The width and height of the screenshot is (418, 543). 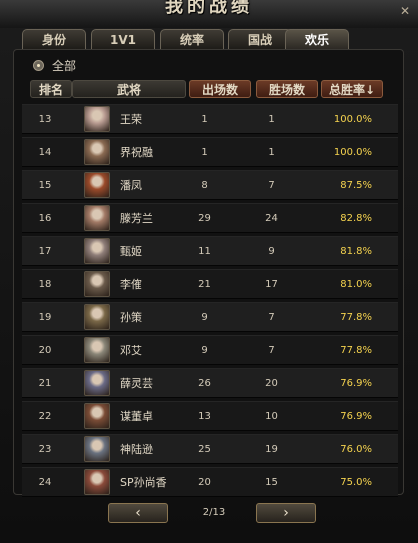 What do you see at coordinates (271, 482) in the screenshot?
I see `wins-count: 15` at bounding box center [271, 482].